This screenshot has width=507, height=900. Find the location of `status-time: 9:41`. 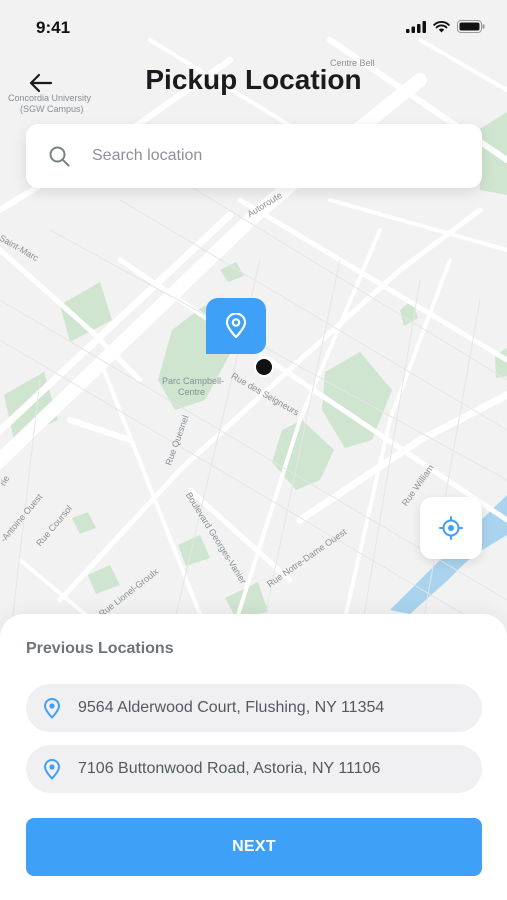

status-time: 9:41 is located at coordinates (53, 27).